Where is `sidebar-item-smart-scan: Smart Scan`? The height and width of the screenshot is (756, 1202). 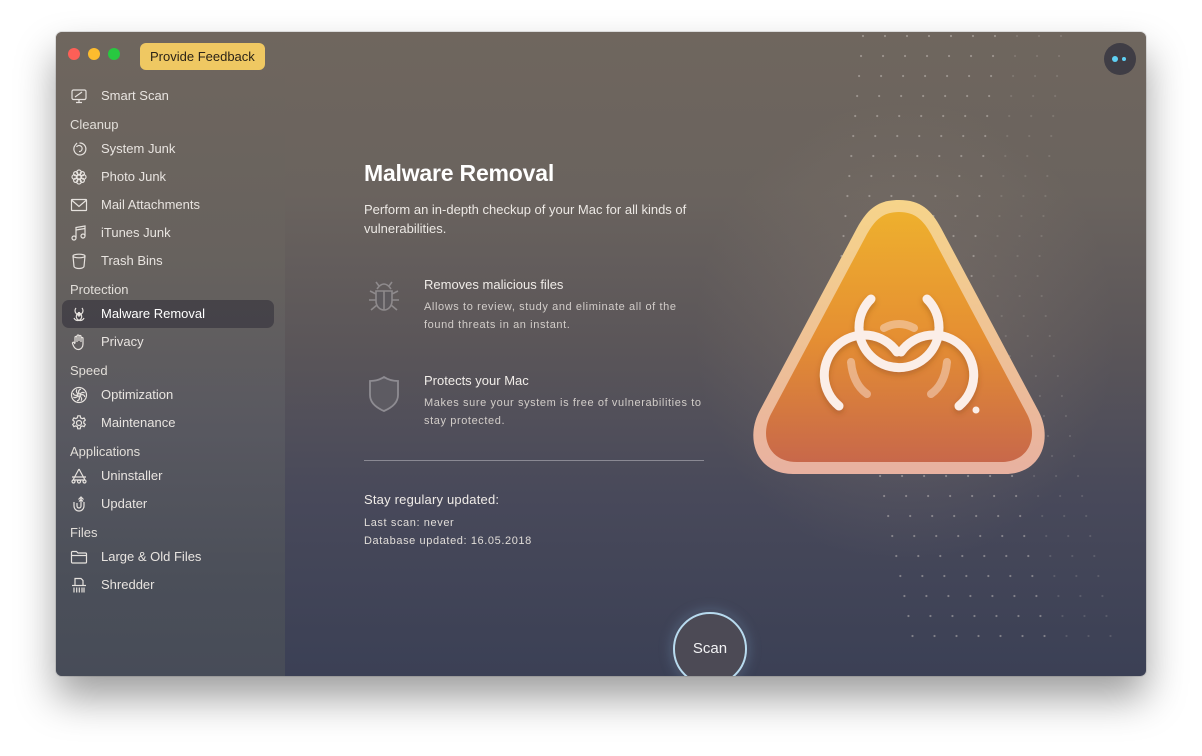 sidebar-item-smart-scan: Smart Scan is located at coordinates (168, 96).